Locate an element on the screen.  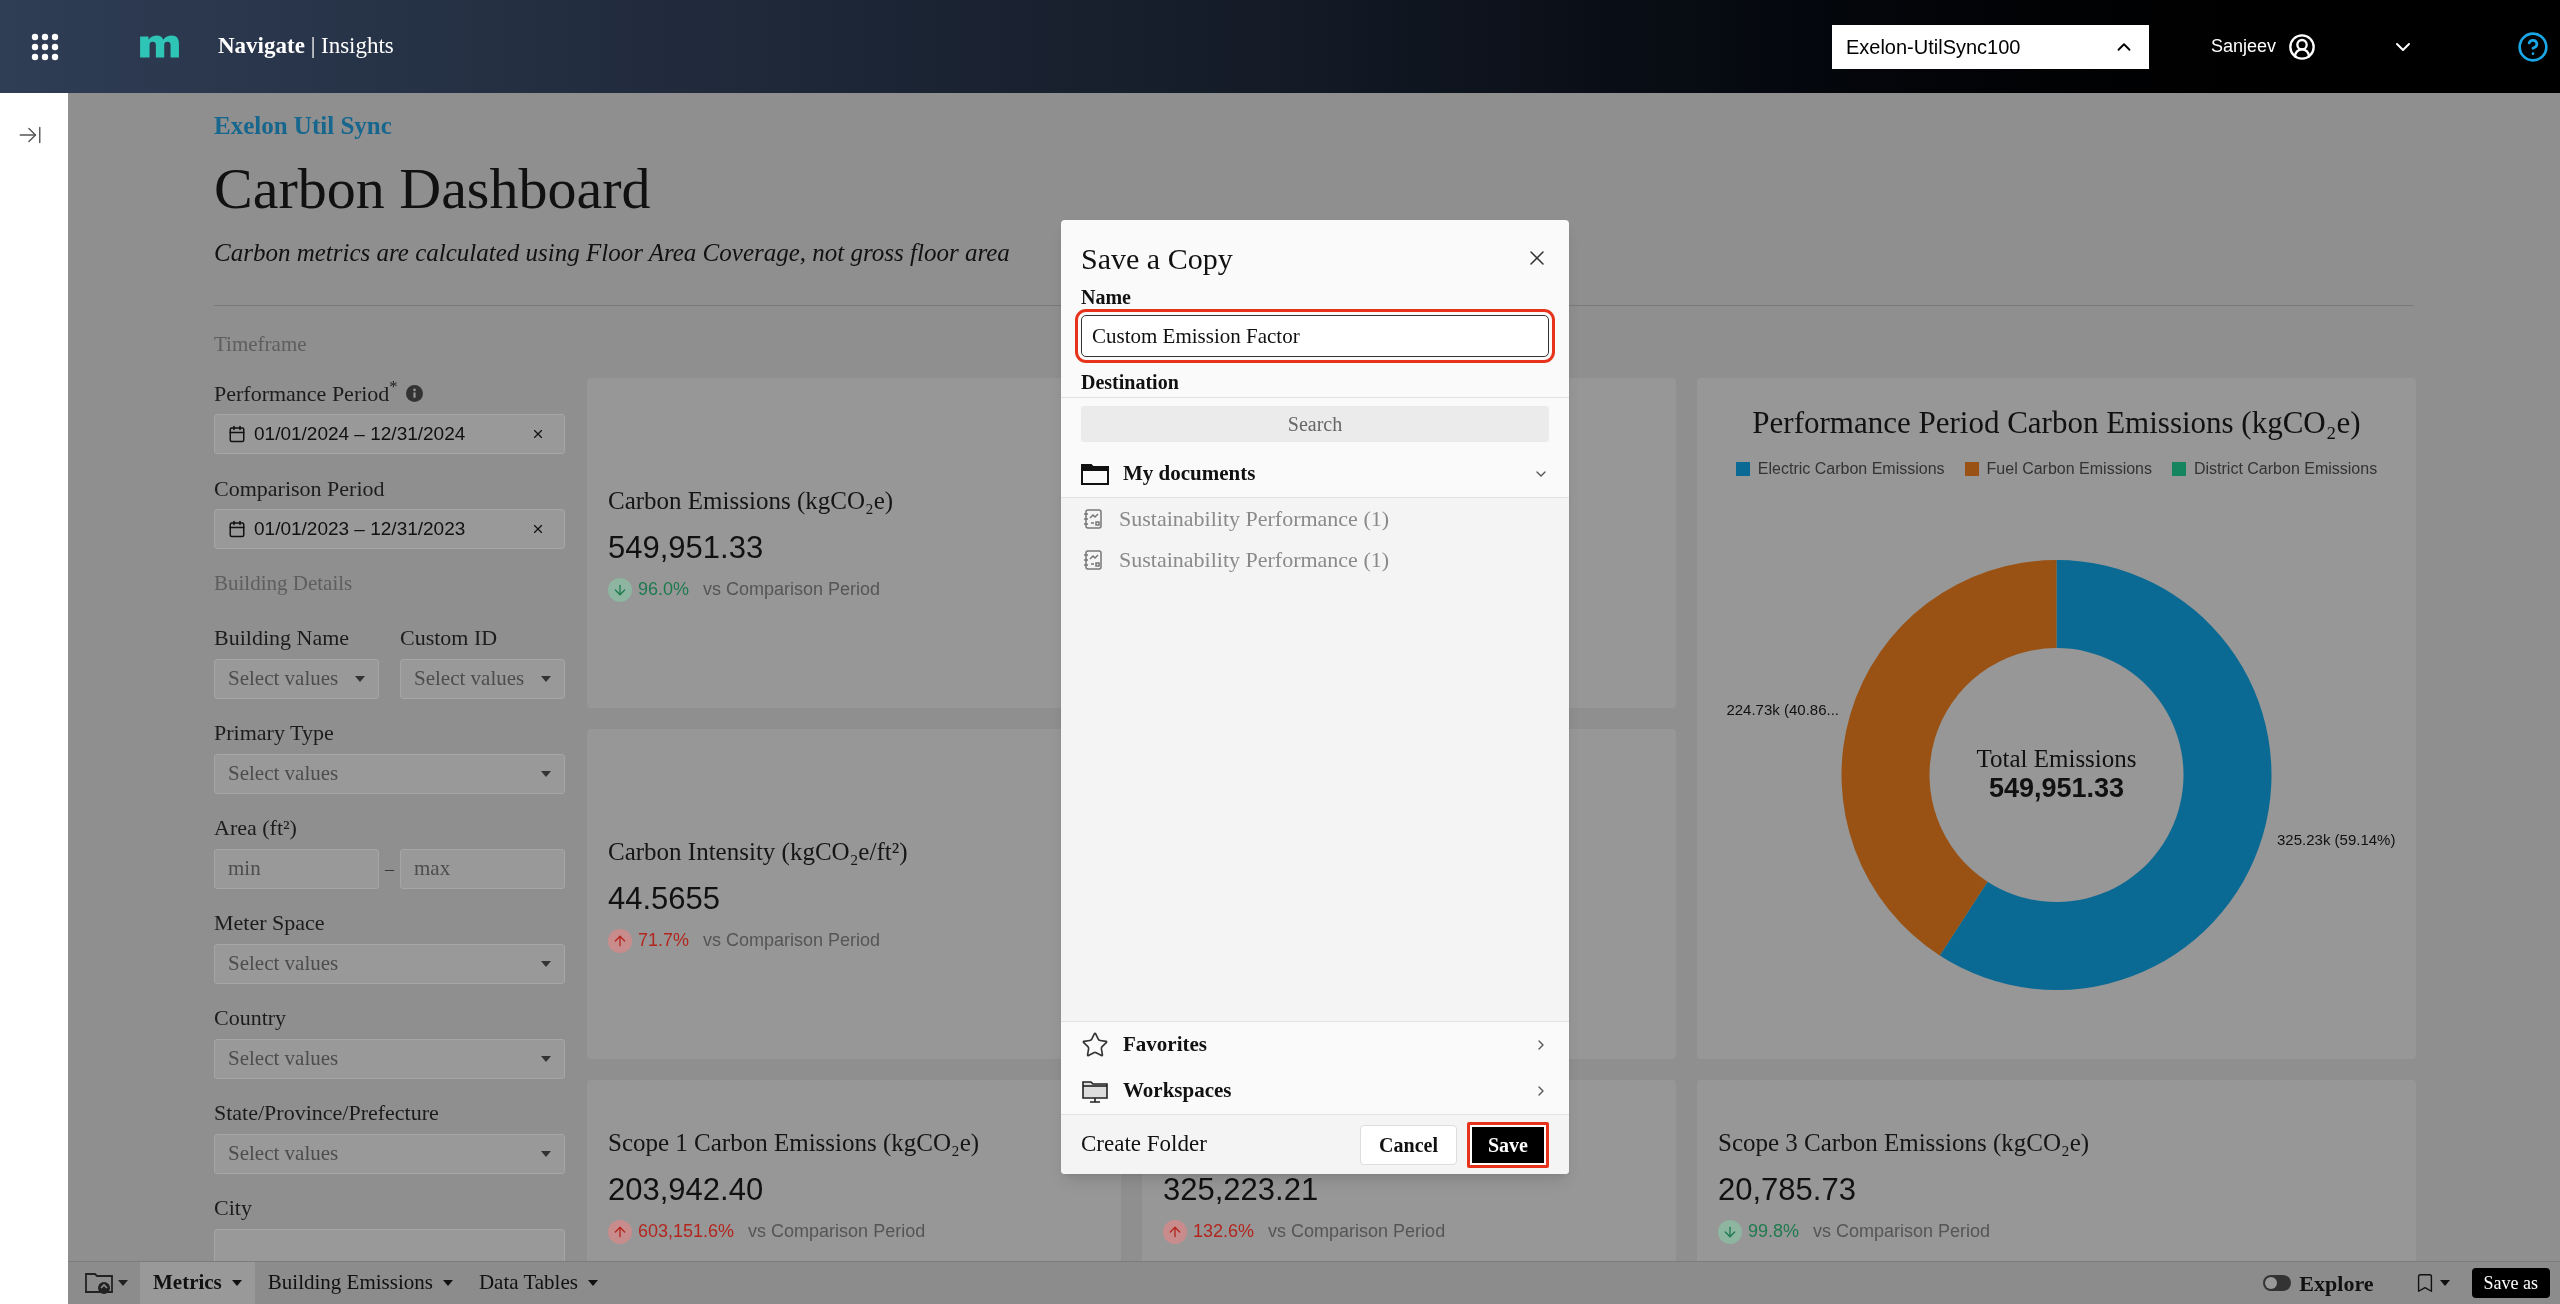
field-label: State/Province/Prefecture is located at coordinates (326, 1113).